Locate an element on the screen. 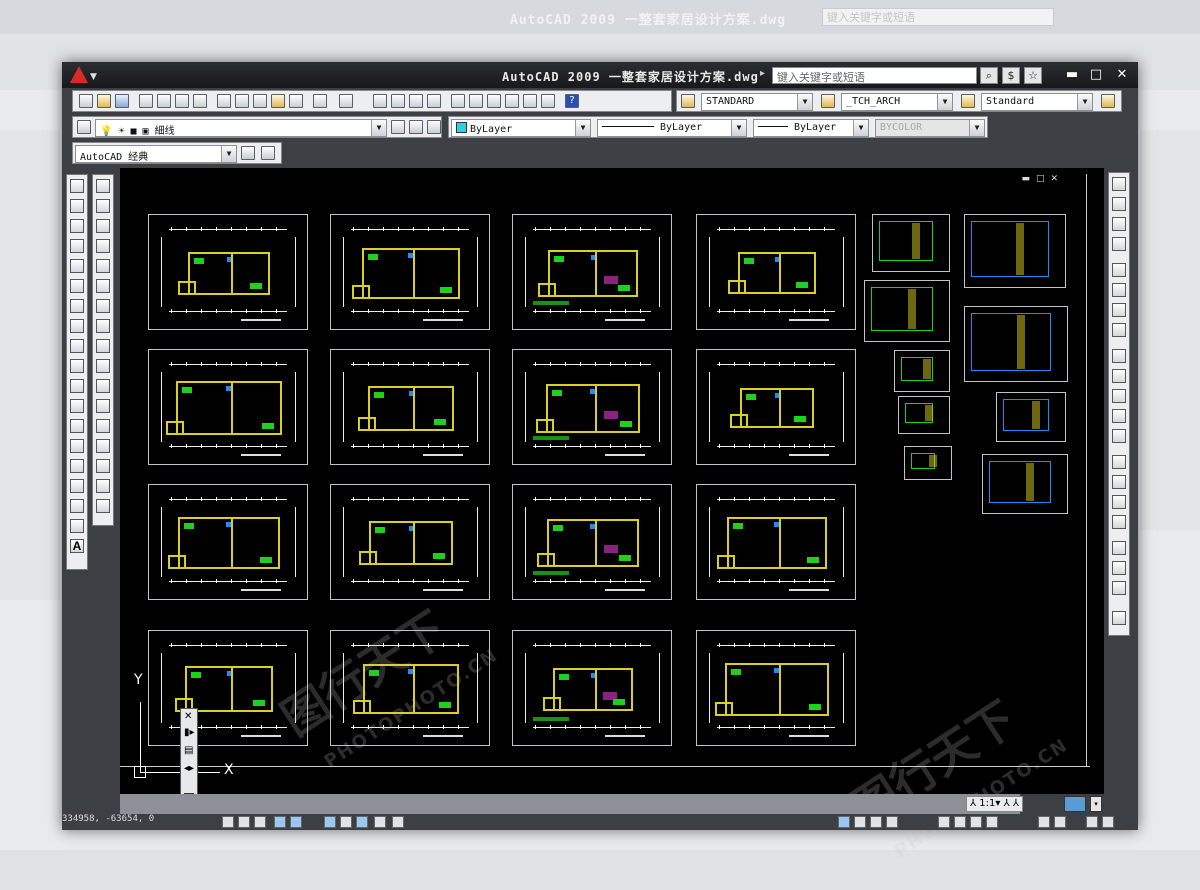 This screenshot has height=890, width=1200. angular-icon is located at coordinates (1119, 330).